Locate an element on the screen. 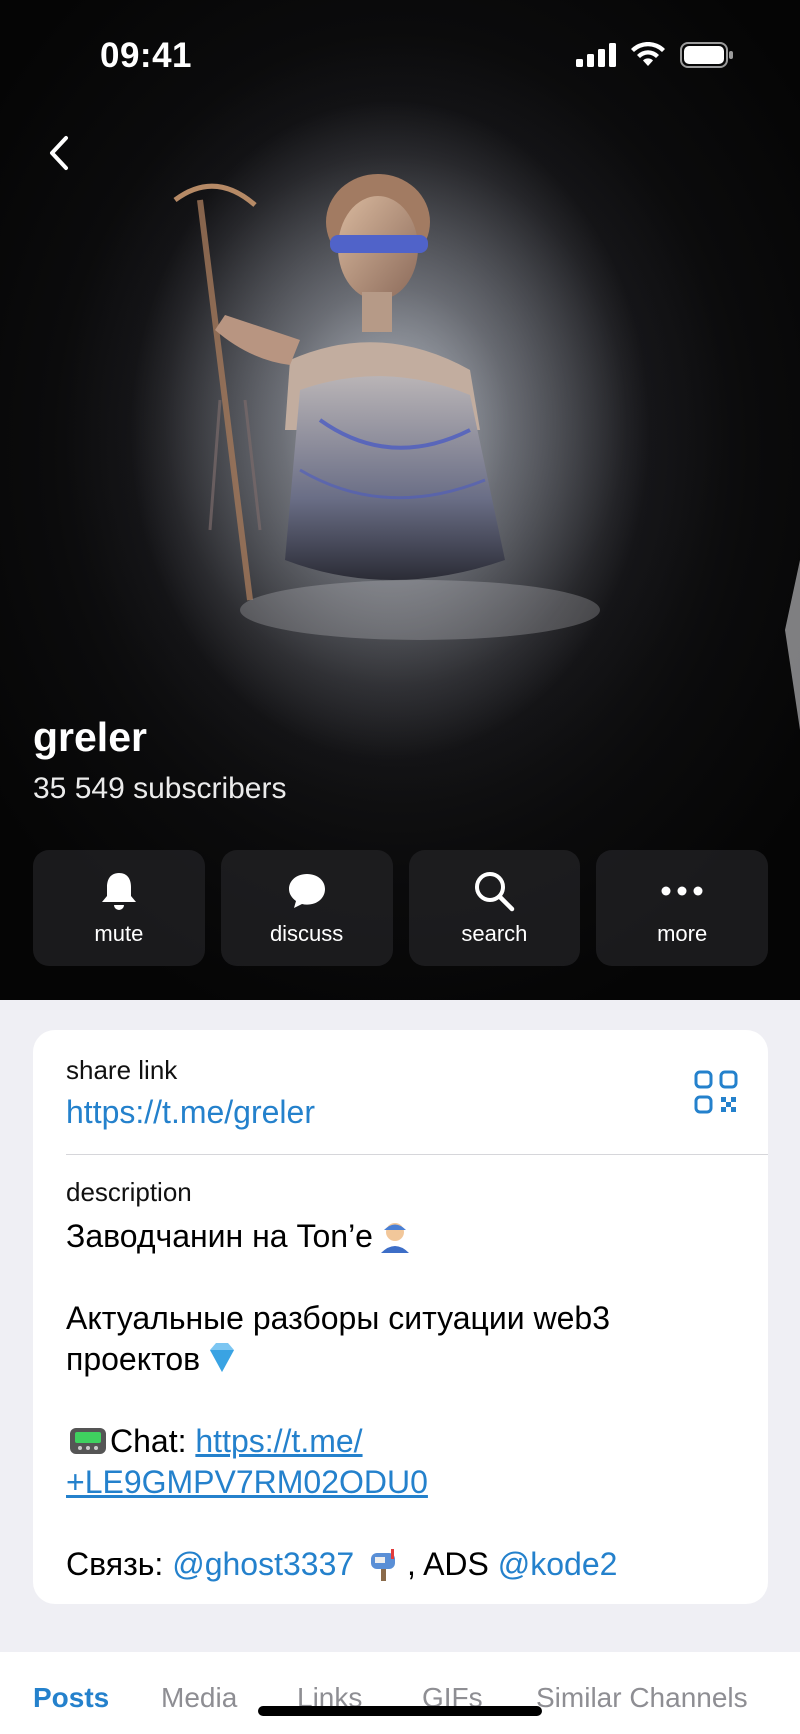  chat-prefix: Chat: is located at coordinates (153, 1441).